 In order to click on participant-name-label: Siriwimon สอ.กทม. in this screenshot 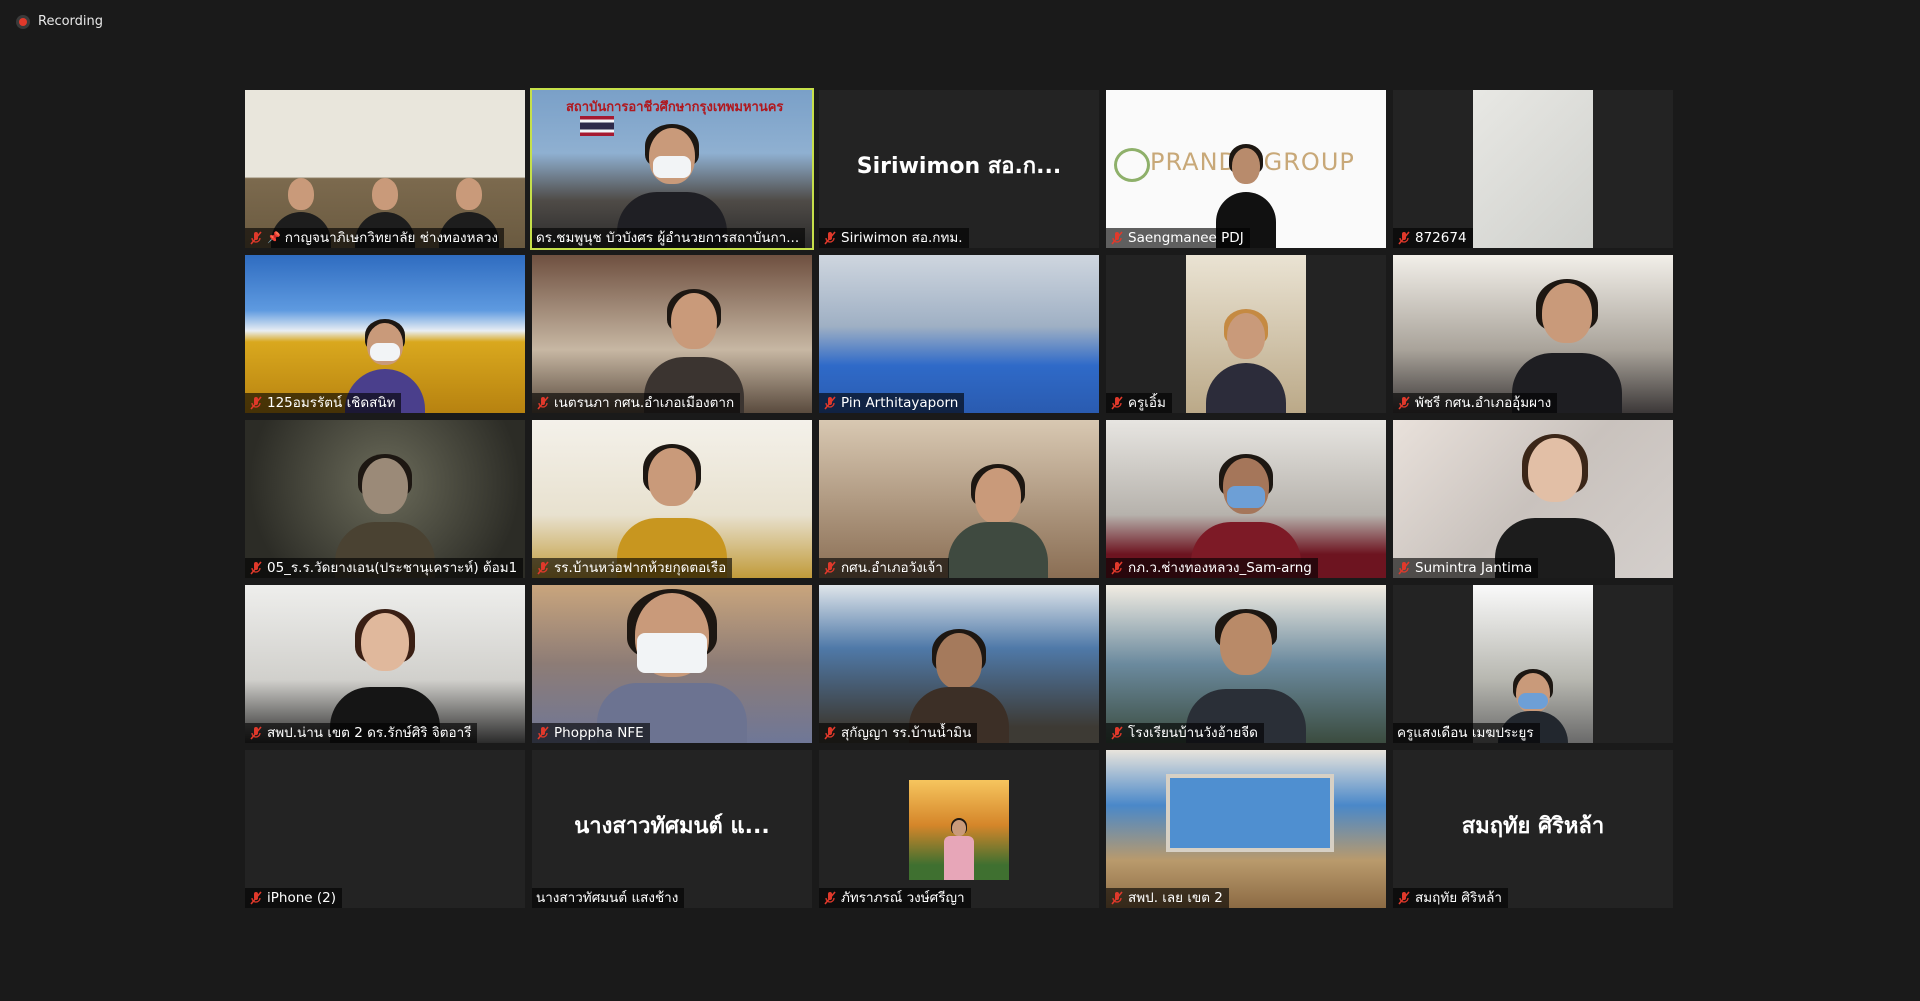, I will do `click(894, 238)`.